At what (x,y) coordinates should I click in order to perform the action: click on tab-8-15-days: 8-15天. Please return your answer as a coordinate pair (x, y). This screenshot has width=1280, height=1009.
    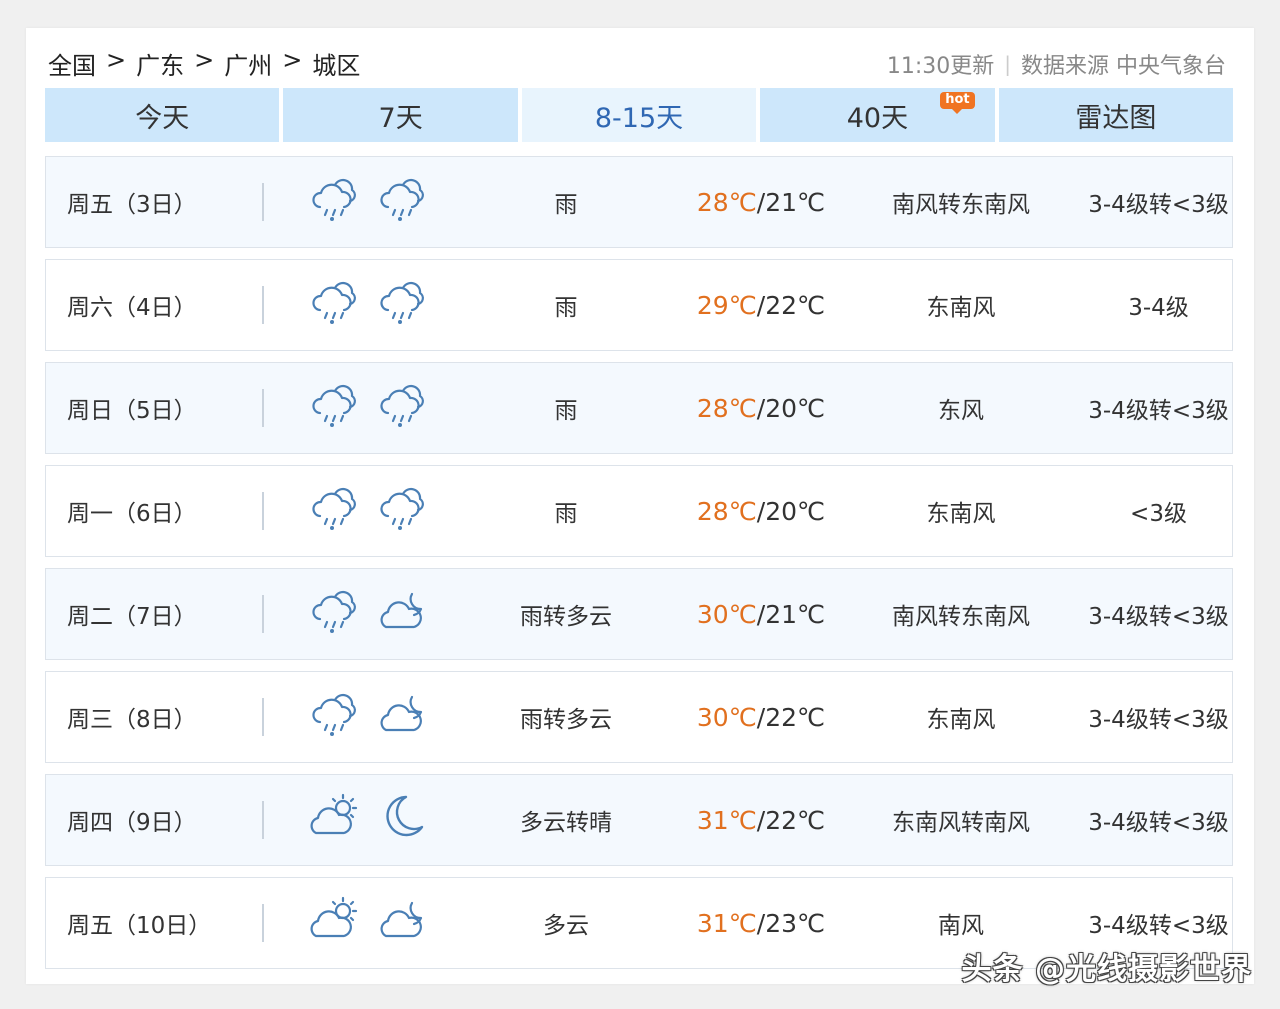
    Looking at the image, I should click on (639, 115).